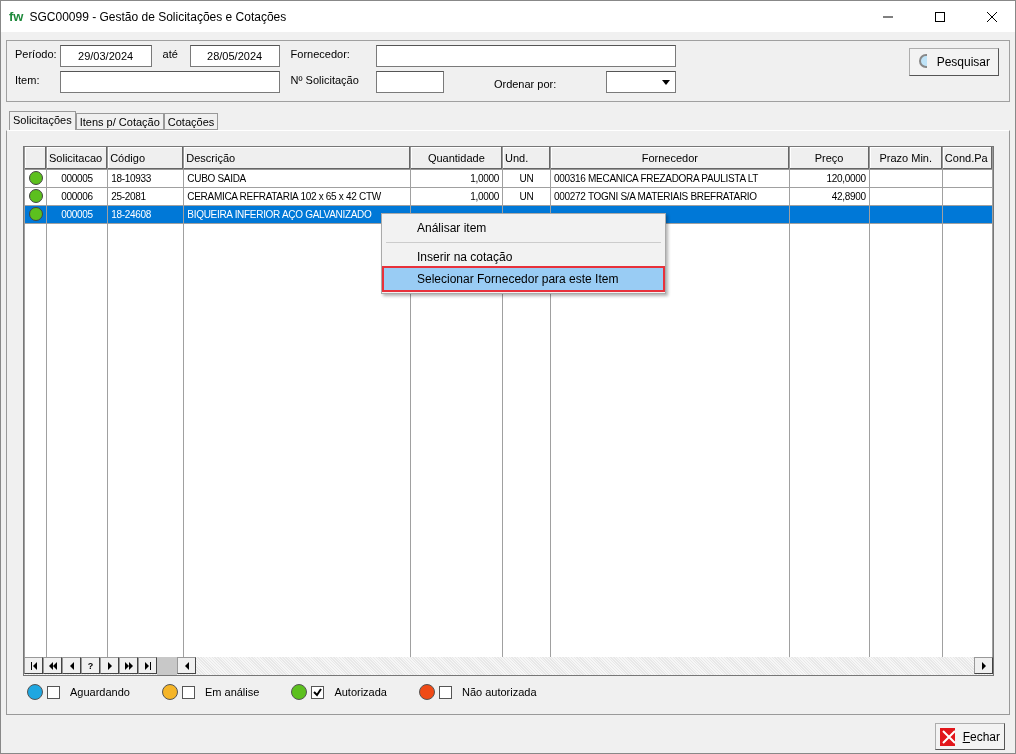 This screenshot has height=754, width=1016. I want to click on scrollbar-thumb, so click(167, 666).